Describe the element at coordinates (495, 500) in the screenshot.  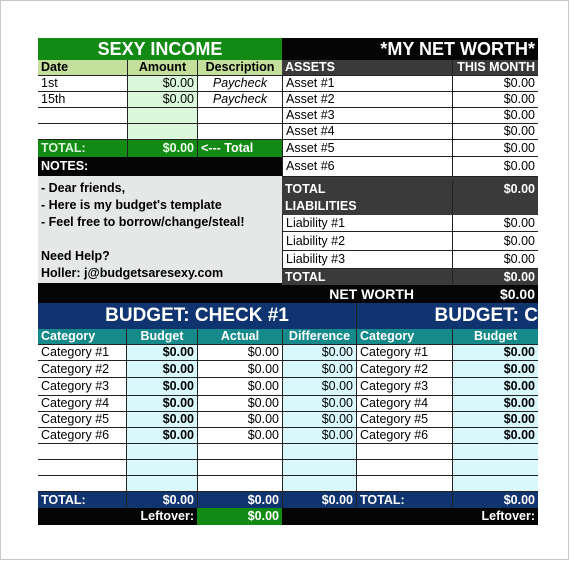
I see `budget2-total-budget: $0.00` at that location.